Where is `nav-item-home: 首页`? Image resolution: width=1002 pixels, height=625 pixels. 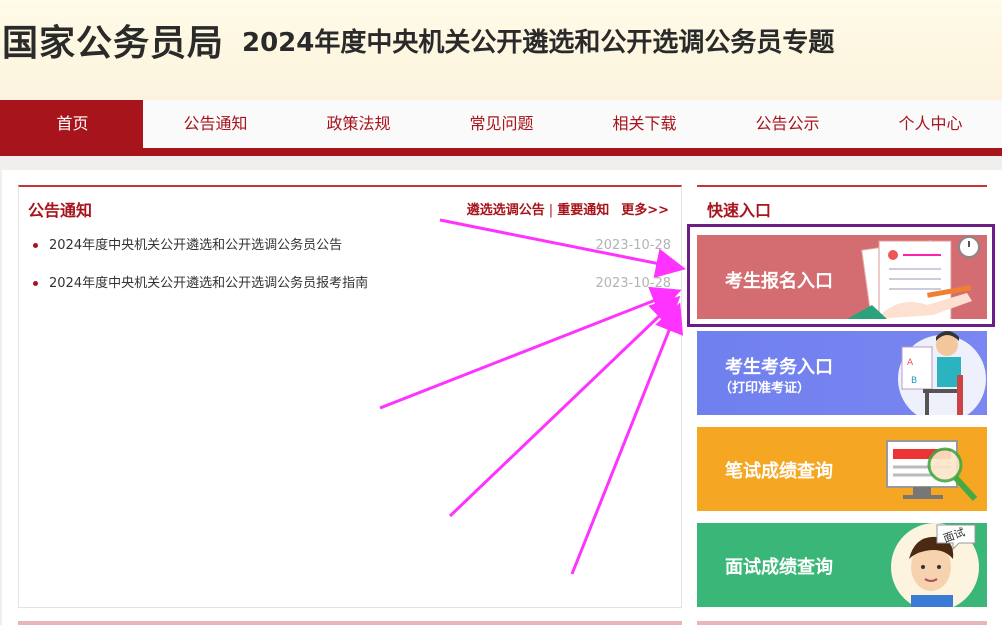
nav-item-home: 首页 is located at coordinates (71, 124).